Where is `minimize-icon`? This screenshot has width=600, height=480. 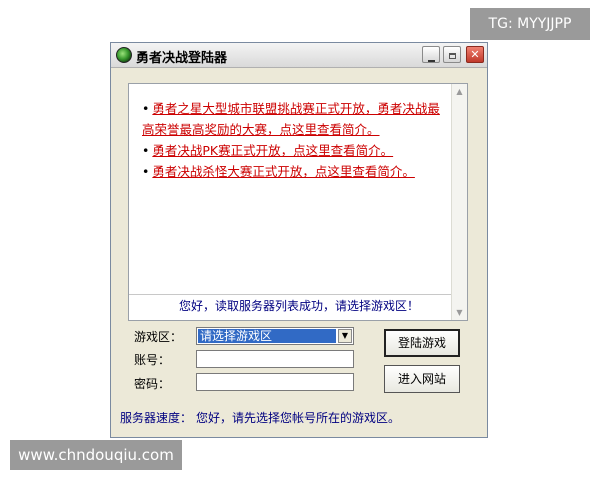
minimize-icon is located at coordinates (431, 61).